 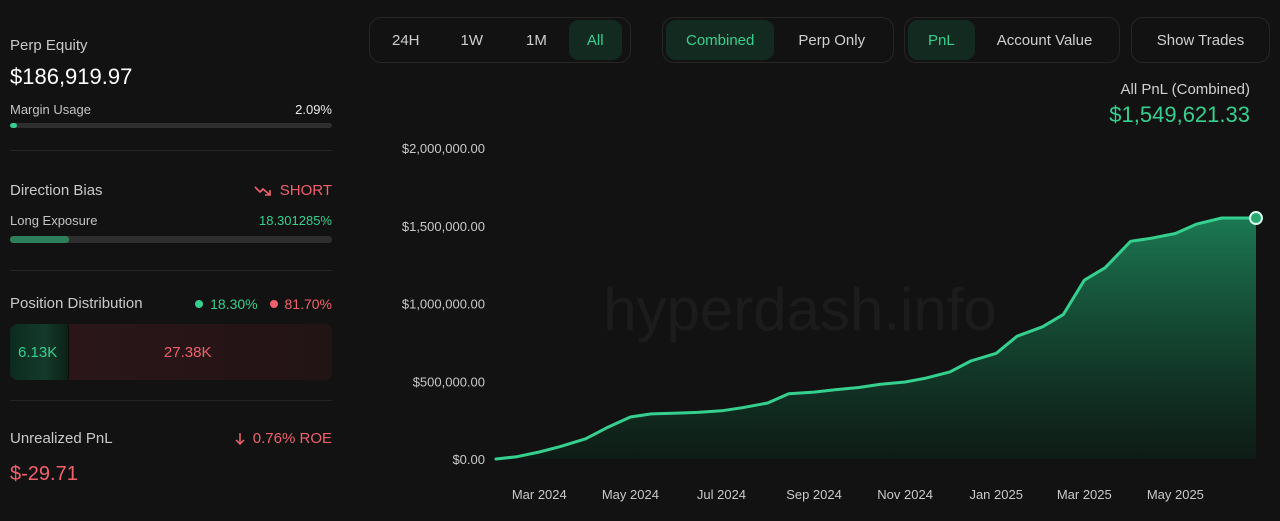 I want to click on scope-selector: Combined Perp Only, so click(x=778, y=40).